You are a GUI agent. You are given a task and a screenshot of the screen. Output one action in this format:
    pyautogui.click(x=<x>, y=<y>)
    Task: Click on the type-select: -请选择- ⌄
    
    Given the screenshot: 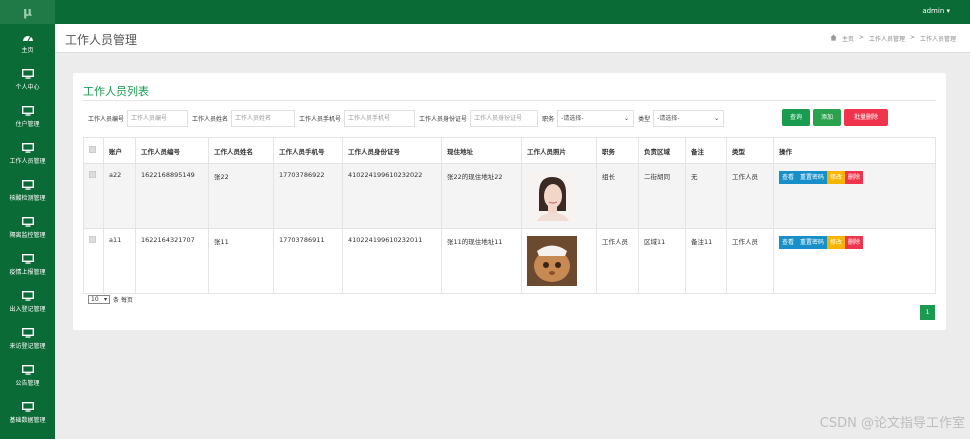 What is the action you would take?
    pyautogui.click(x=689, y=118)
    